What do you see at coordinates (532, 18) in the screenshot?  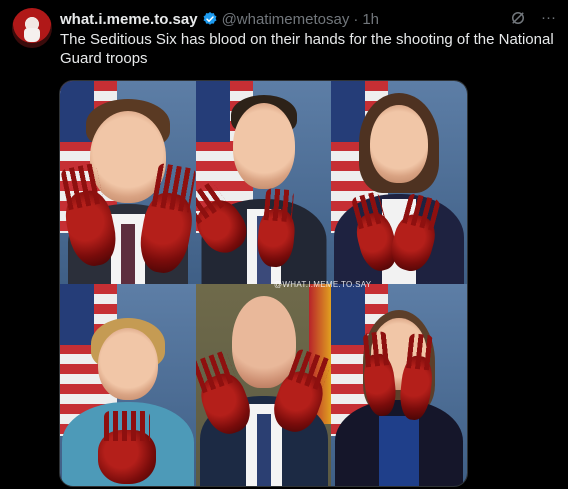 I see `tweet-actions: ···` at bounding box center [532, 18].